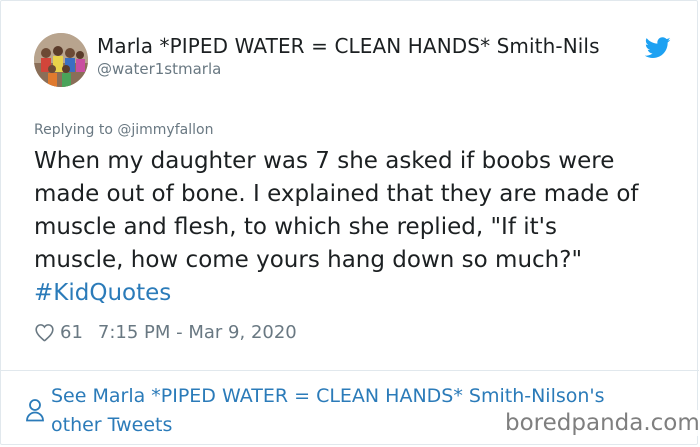 This screenshot has width=700, height=447. Describe the element at coordinates (71, 332) in the screenshot. I see `like-count: 61` at that location.